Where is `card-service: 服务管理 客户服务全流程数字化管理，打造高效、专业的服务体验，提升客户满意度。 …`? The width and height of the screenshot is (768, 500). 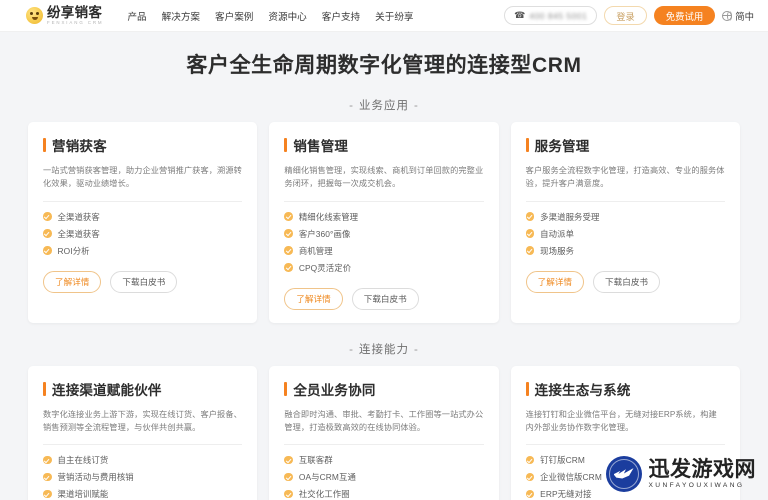 card-service: 服务管理 客户服务全流程数字化管理，打造高效、专业的服务体验，提升客户满意度。 … is located at coordinates (625, 222).